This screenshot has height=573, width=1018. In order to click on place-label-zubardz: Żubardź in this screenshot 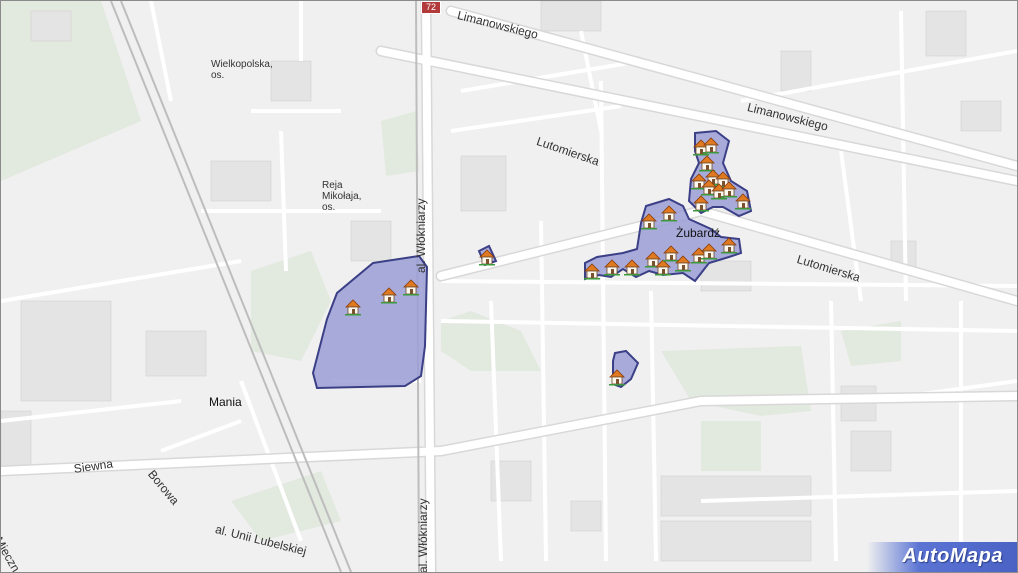, I will do `click(698, 233)`.